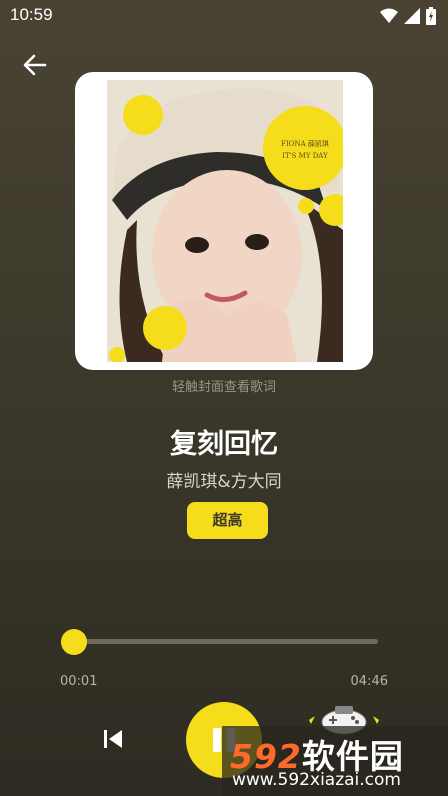  What do you see at coordinates (369, 681) in the screenshot?
I see `time-total: 04:46` at bounding box center [369, 681].